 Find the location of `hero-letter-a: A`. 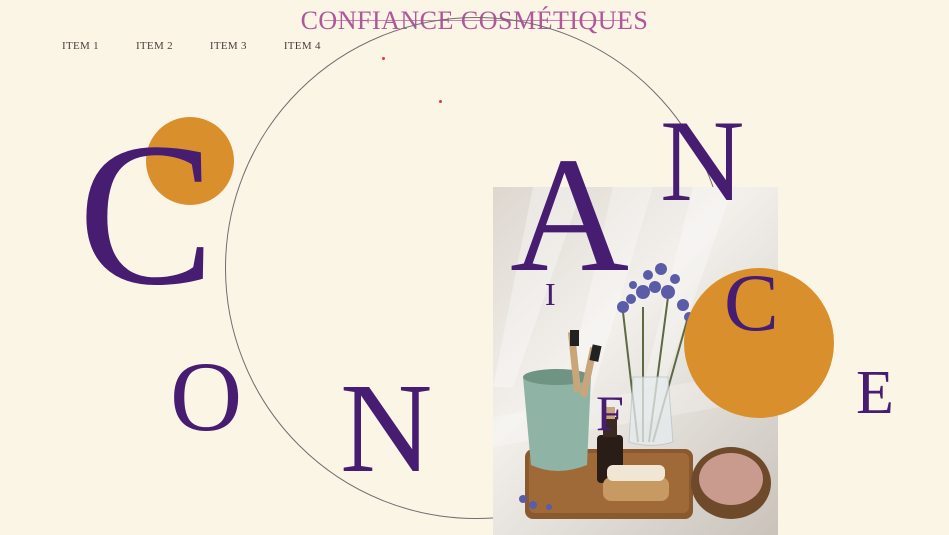

hero-letter-a: A is located at coordinates (570, 214).